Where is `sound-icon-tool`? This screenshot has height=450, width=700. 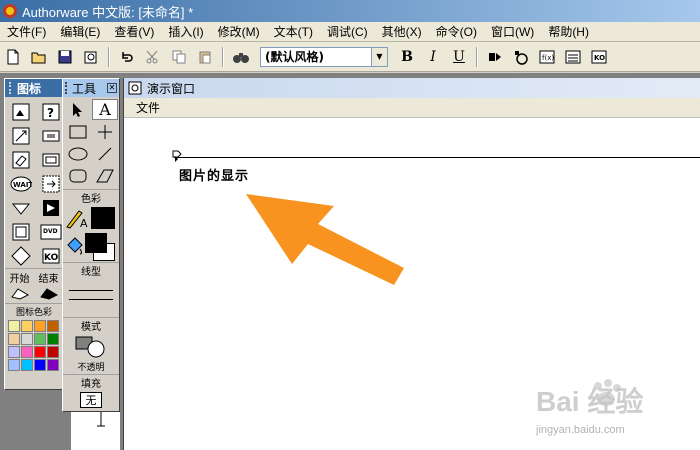
sound-icon-tool is located at coordinates (21, 255).